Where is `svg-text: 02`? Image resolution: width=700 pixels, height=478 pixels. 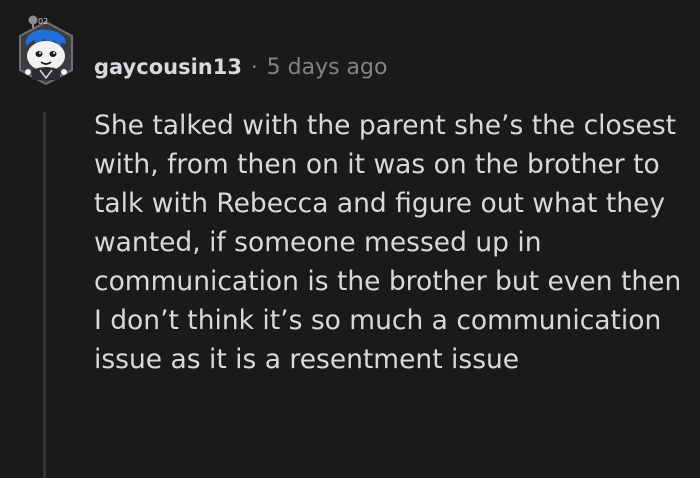 svg-text: 02 is located at coordinates (43, 21).